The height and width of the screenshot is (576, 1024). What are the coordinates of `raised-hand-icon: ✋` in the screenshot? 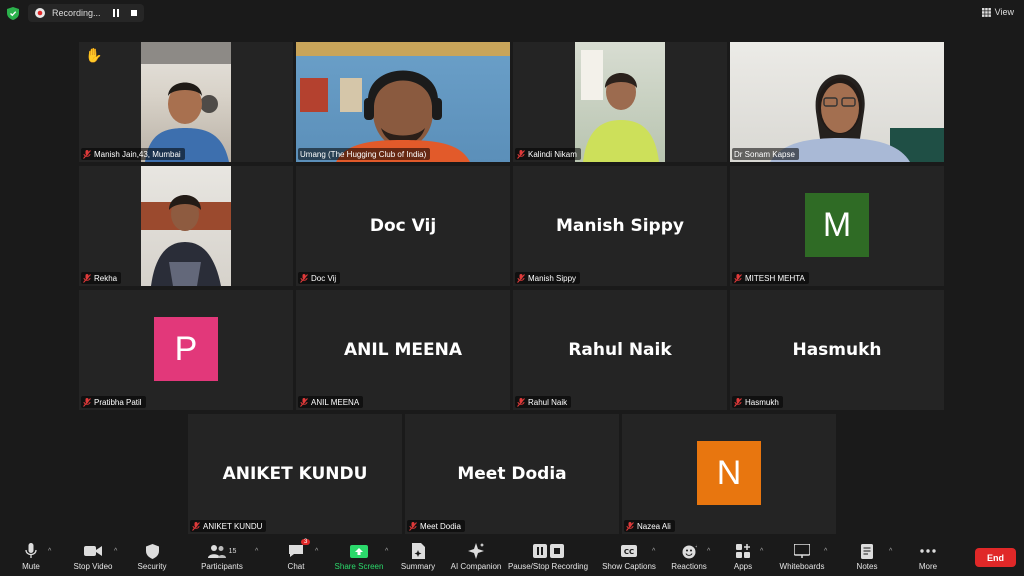 It's located at (94, 55).